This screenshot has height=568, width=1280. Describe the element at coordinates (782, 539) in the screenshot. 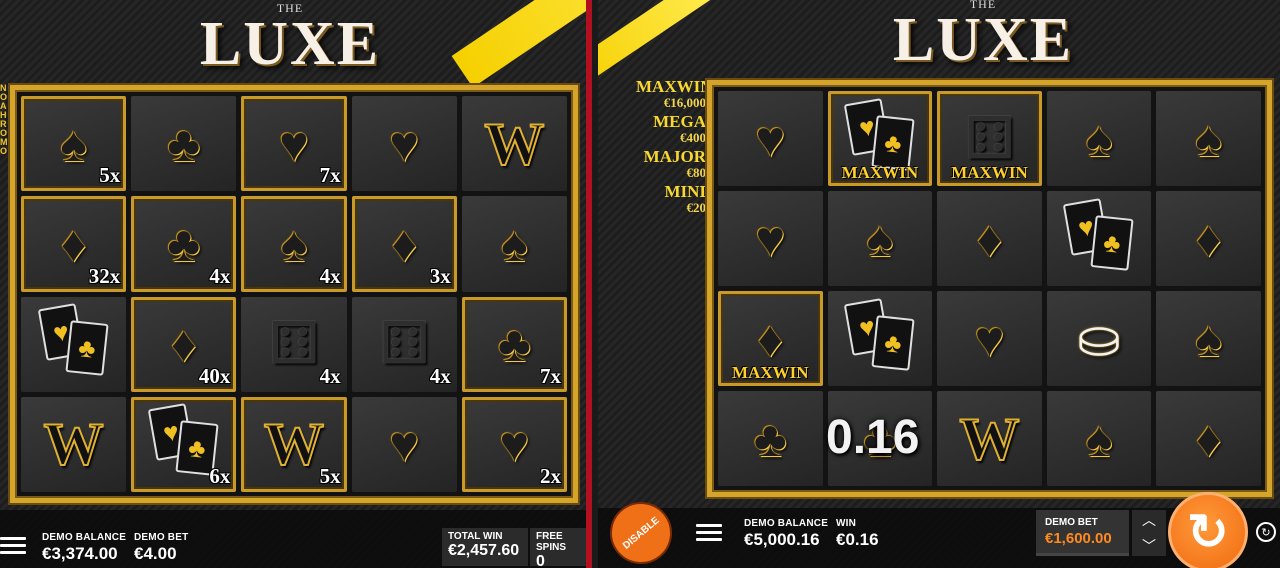

I see `demo-balance-value: €5,000.16` at that location.